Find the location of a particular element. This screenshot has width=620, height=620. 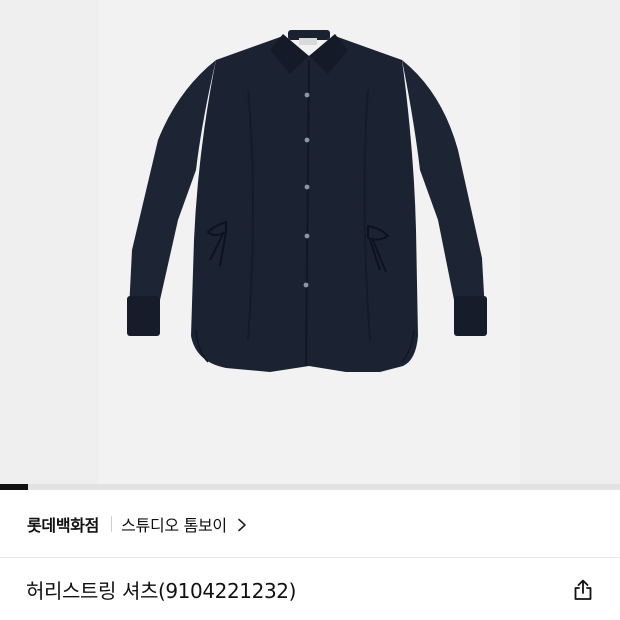

product-title: 허리스트링 셔츠(9104221232) is located at coordinates (161, 591).